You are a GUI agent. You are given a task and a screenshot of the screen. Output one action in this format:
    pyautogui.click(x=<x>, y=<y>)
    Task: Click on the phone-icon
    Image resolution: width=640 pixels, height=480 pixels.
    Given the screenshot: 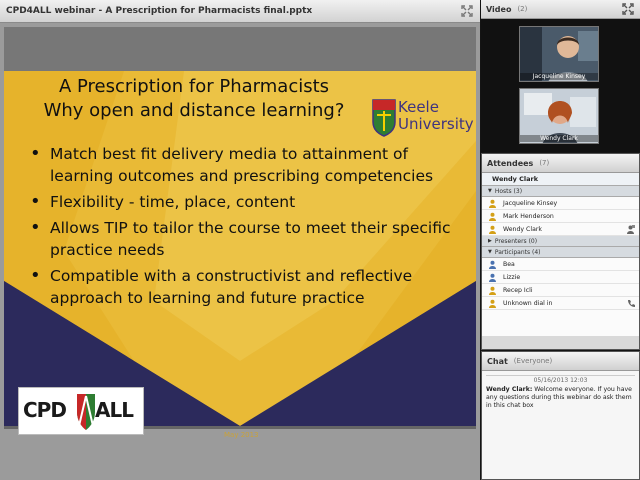 What is the action you would take?
    pyautogui.click(x=631, y=303)
    